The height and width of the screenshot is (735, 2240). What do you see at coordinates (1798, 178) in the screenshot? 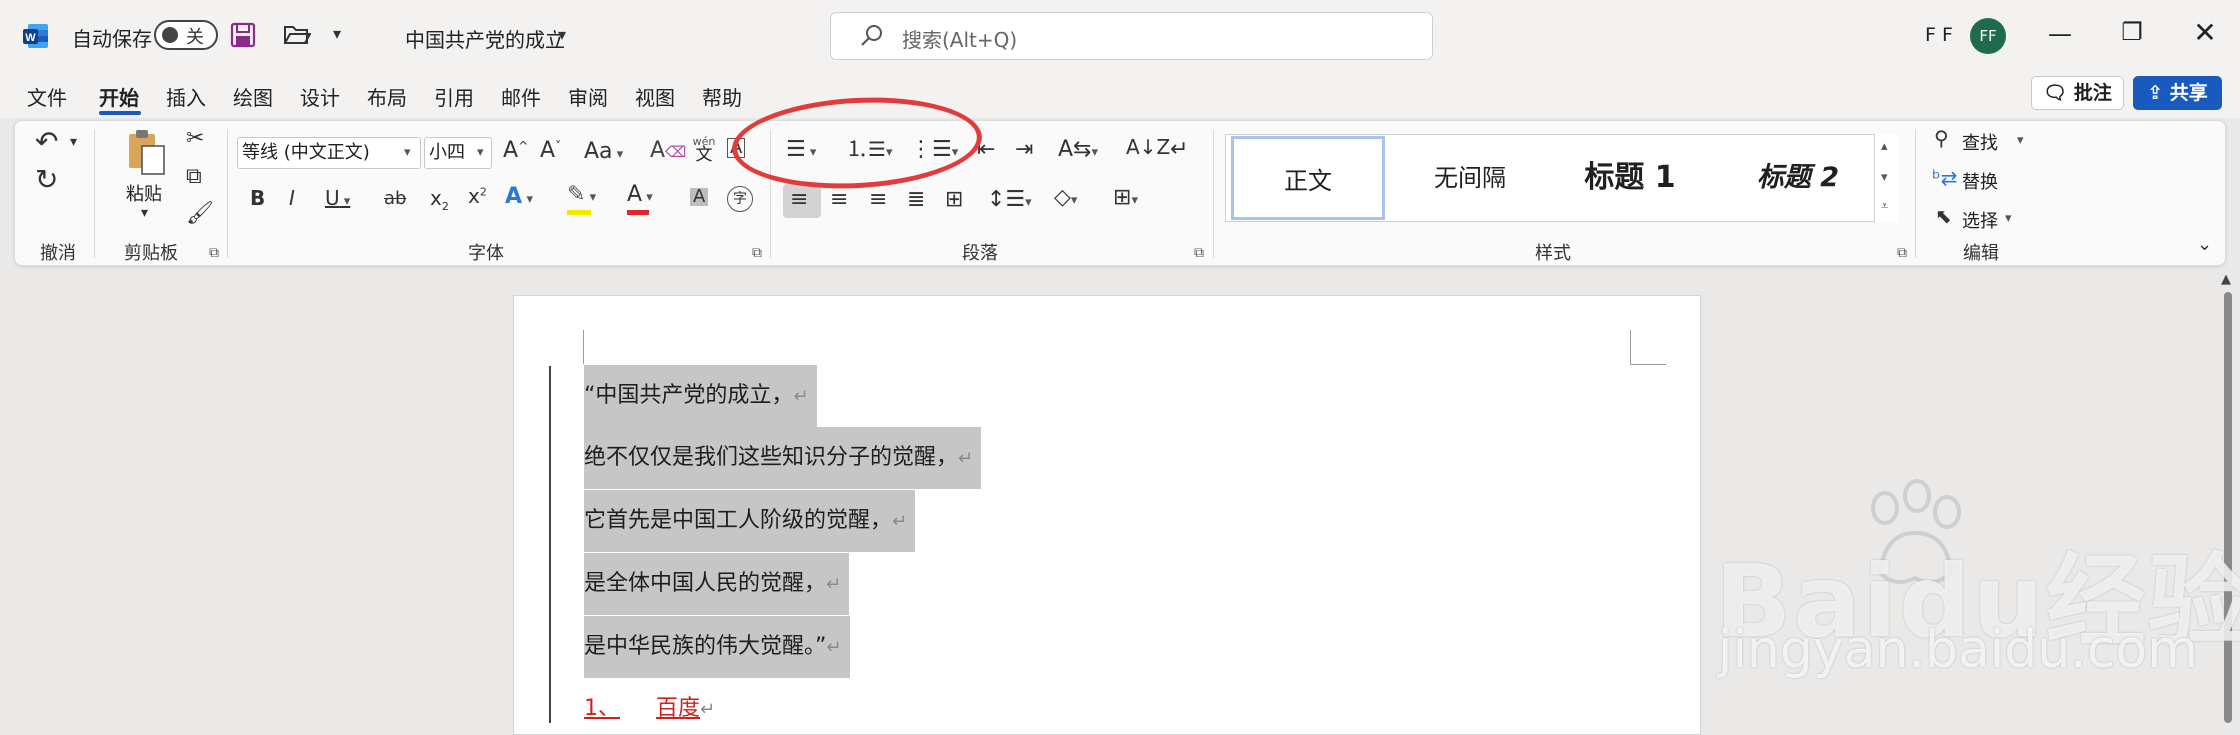
I see `style-heading-2: 标题 2` at bounding box center [1798, 178].